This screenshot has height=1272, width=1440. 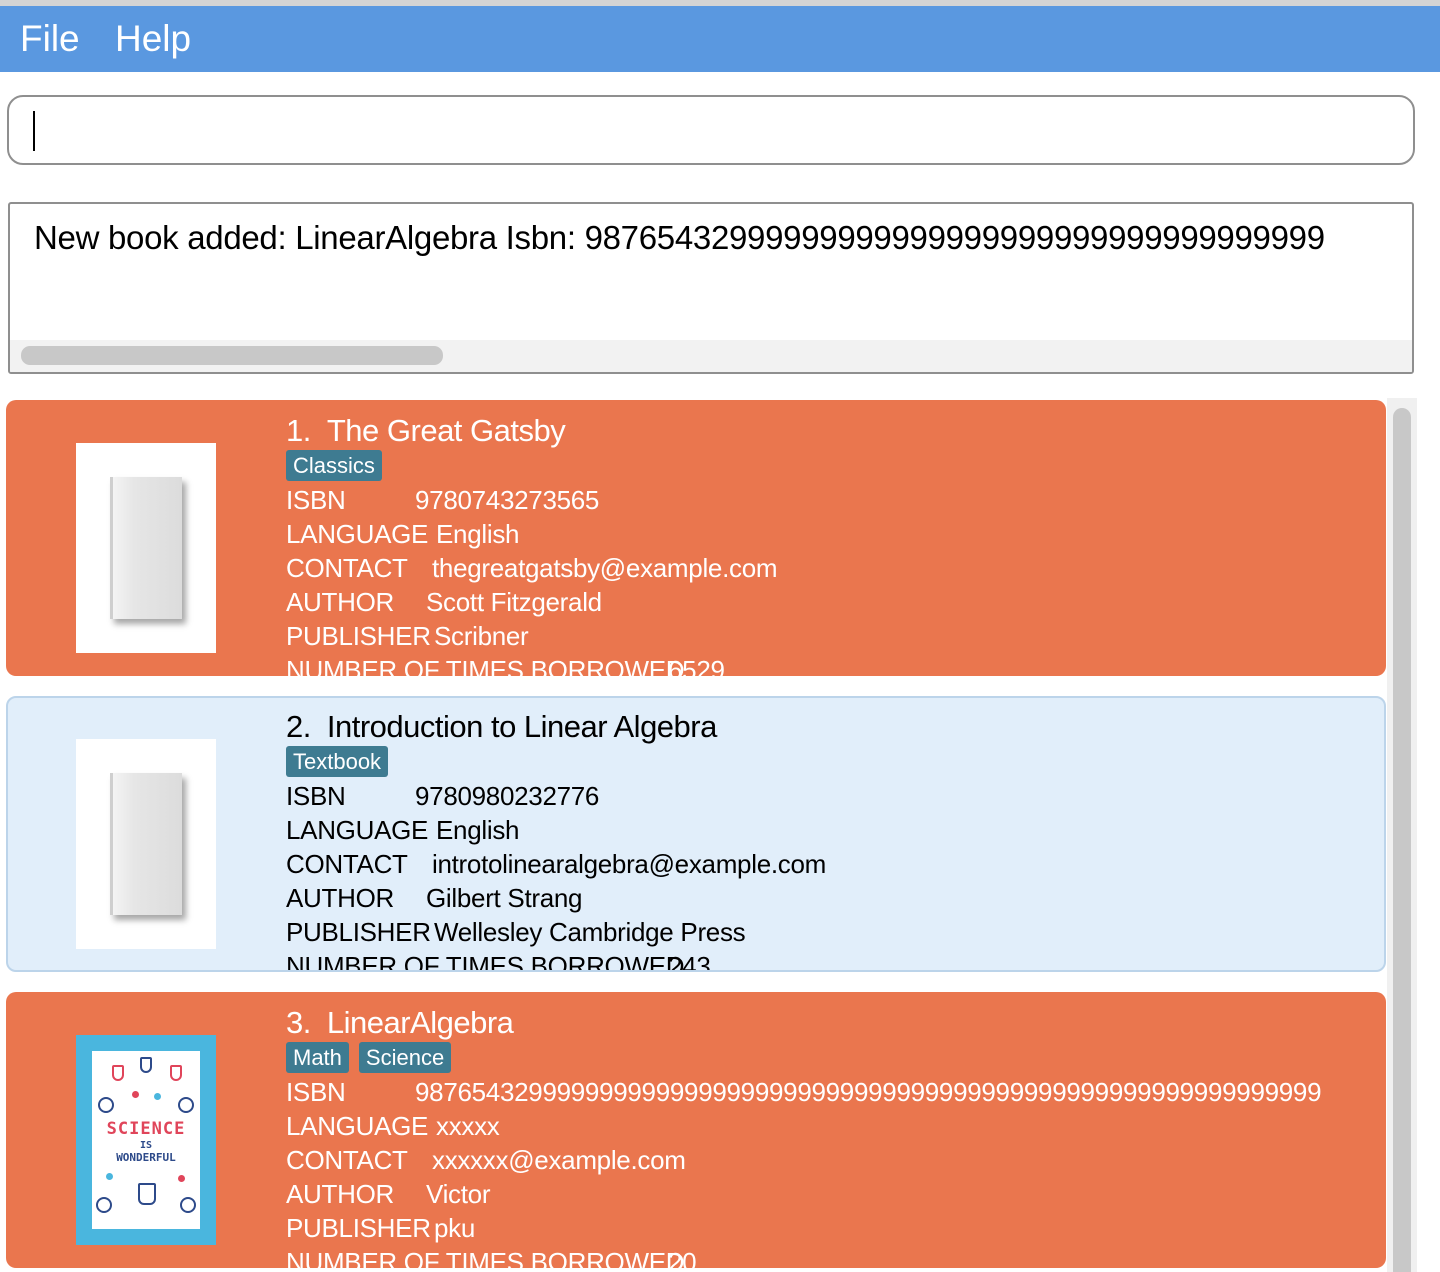 I want to click on tag-badge: Textbook, so click(x=337, y=761).